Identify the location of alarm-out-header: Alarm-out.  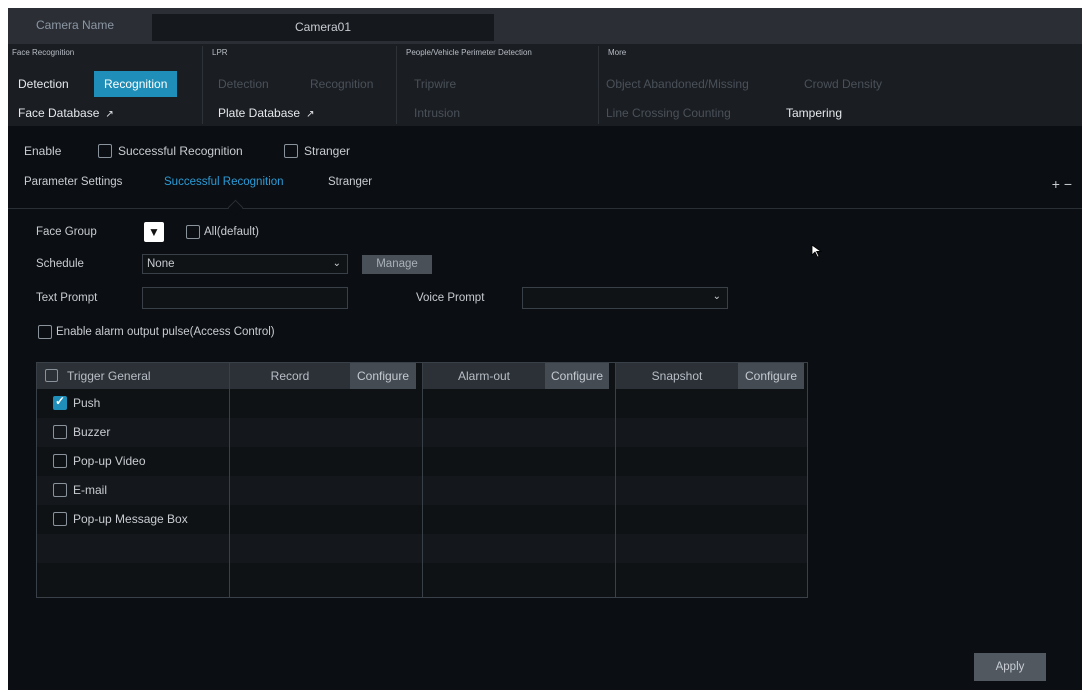
(484, 376).